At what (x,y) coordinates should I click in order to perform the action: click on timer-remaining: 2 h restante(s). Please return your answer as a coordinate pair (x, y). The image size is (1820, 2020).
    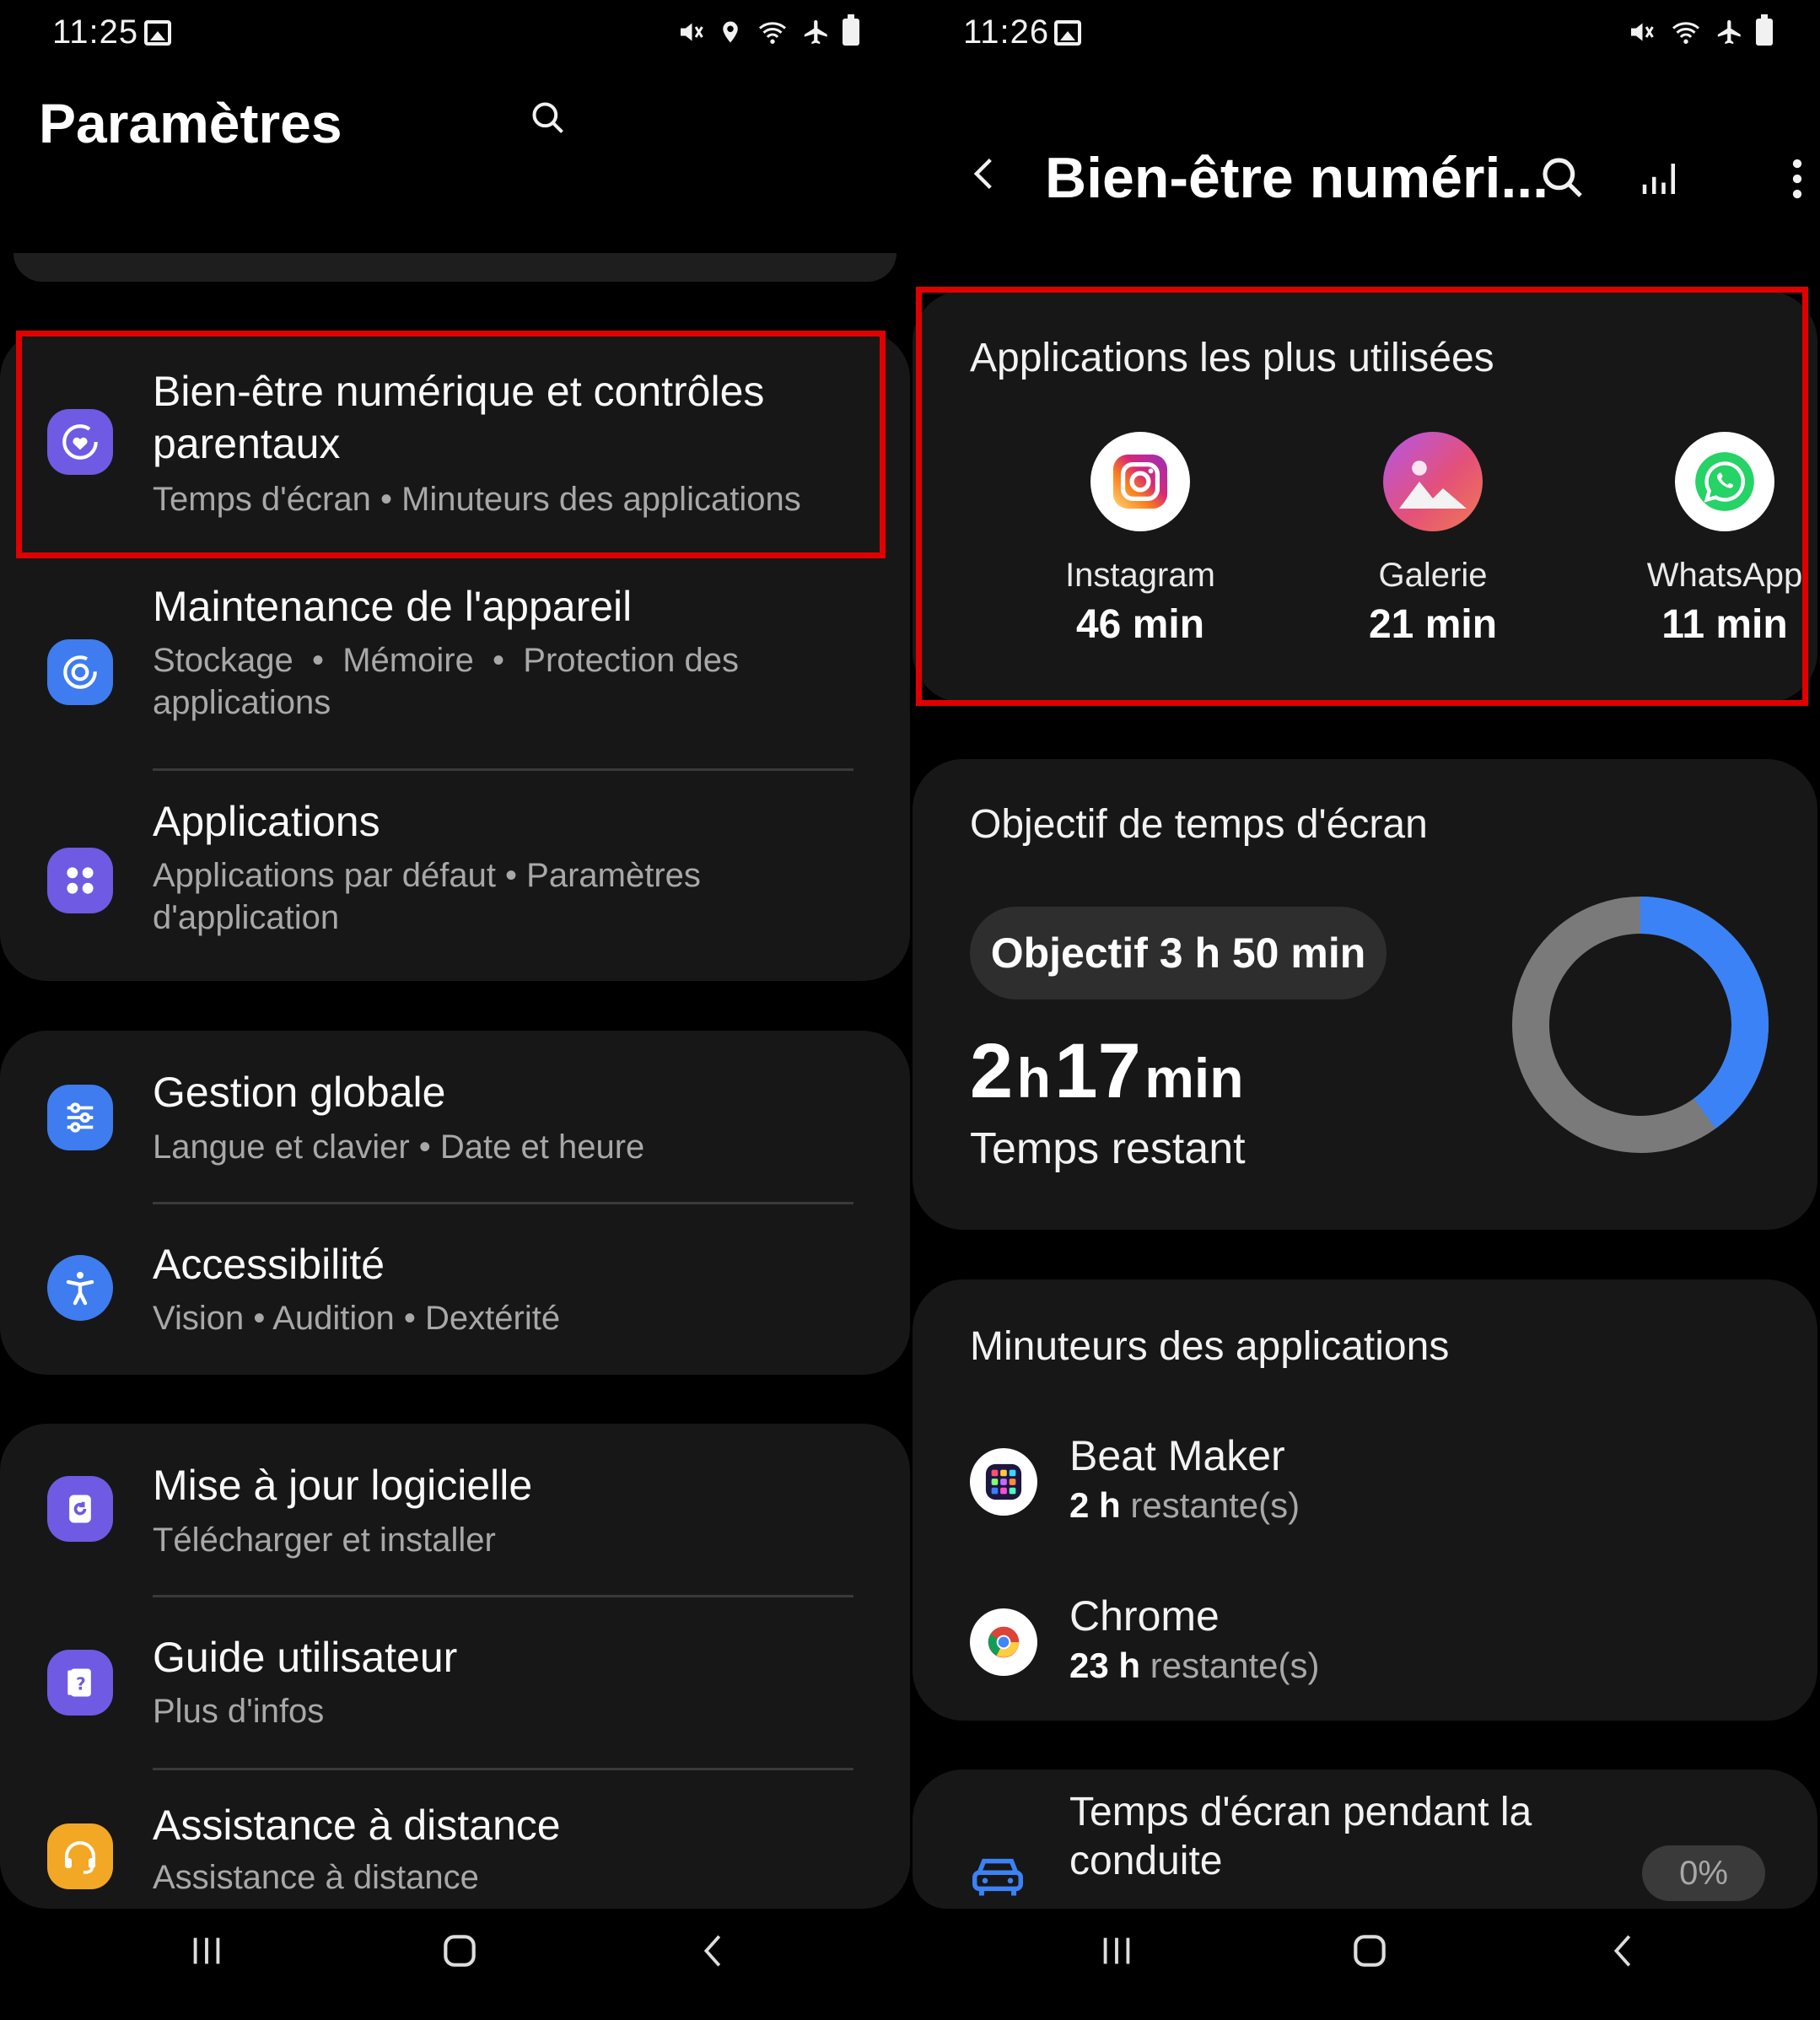
    Looking at the image, I should click on (1185, 1505).